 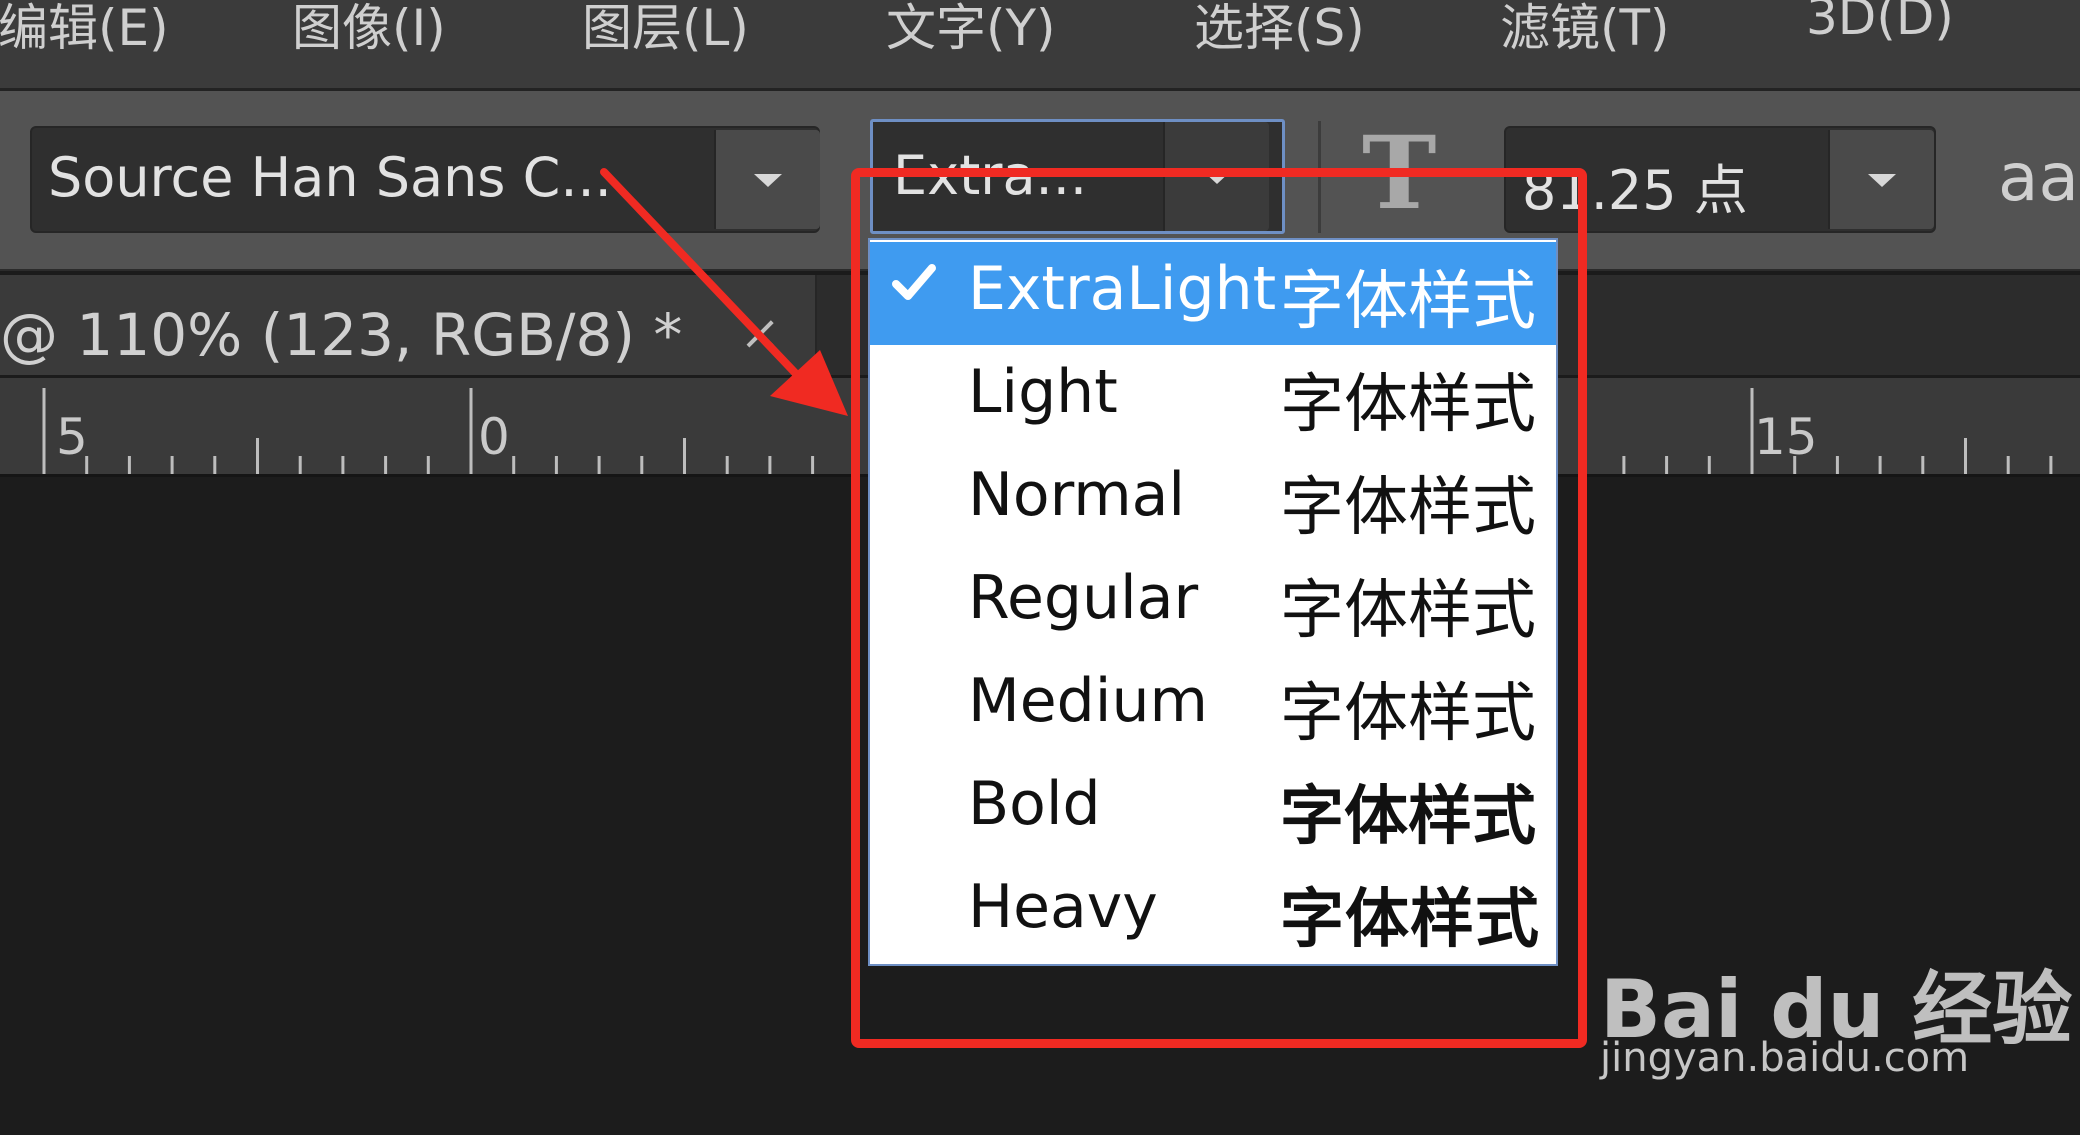 I want to click on baidu-watermark: Bai du 经验 jingyan.baidu.com, so click(x=1836, y=1000).